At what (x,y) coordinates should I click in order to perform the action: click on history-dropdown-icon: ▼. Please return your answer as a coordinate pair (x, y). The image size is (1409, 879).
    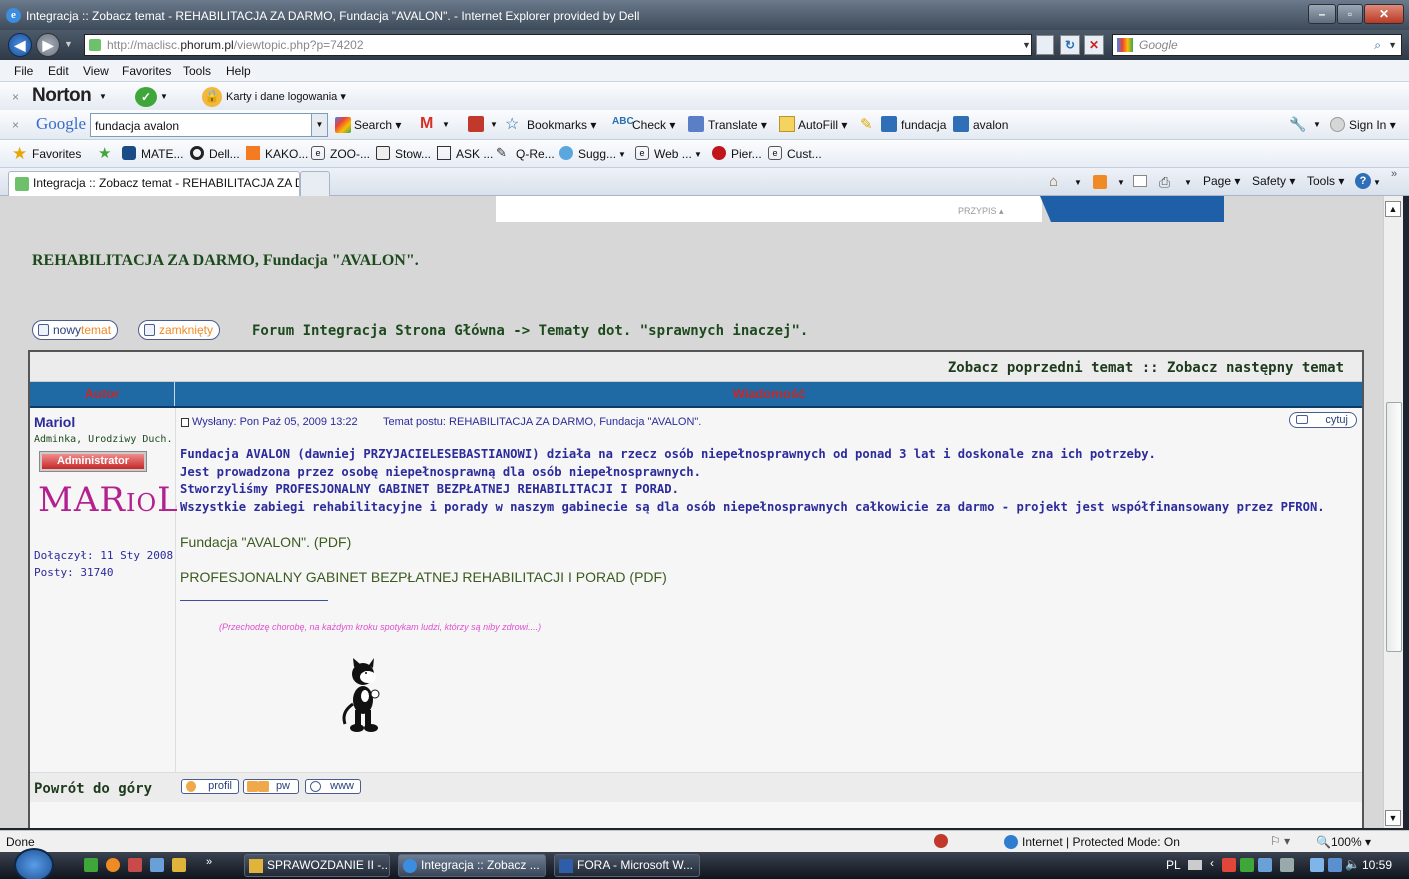
    Looking at the image, I should click on (68, 44).